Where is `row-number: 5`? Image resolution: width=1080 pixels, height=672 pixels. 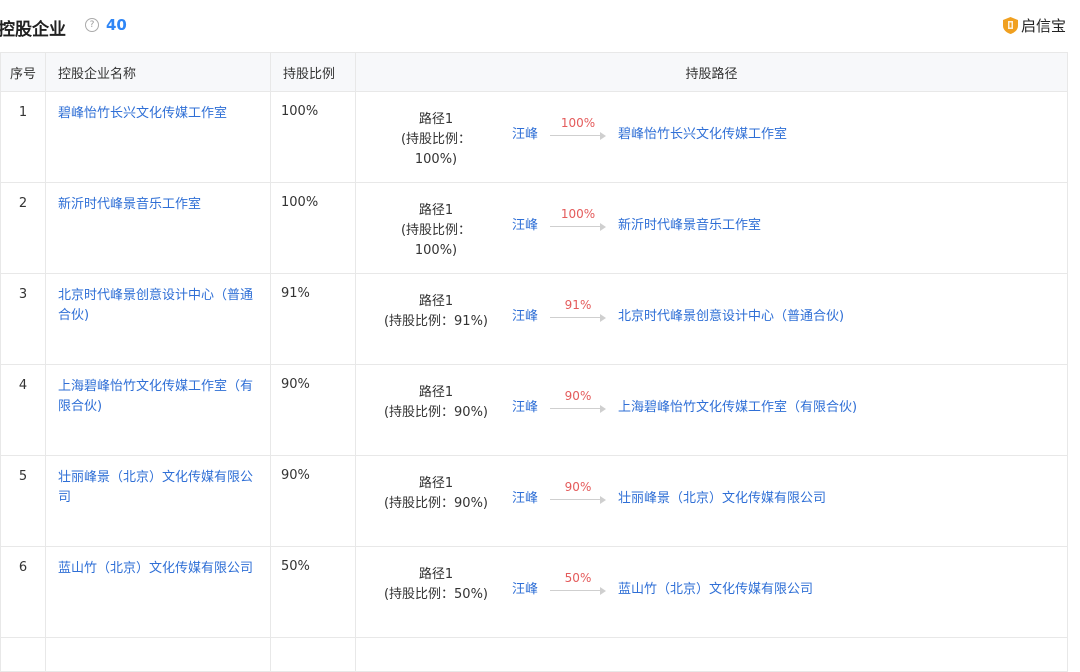
row-number: 5 is located at coordinates (23, 501).